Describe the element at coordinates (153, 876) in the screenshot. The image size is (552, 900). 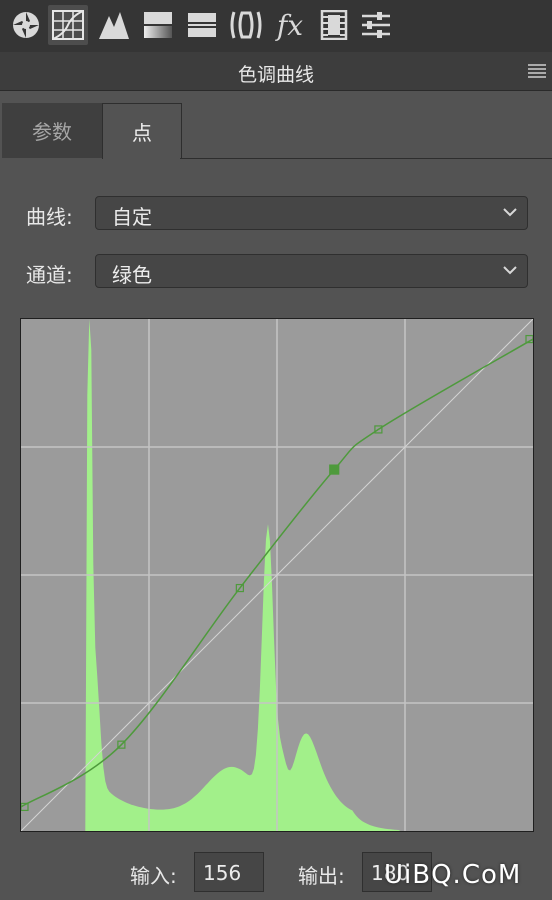
I see `input-label: 输入:` at that location.